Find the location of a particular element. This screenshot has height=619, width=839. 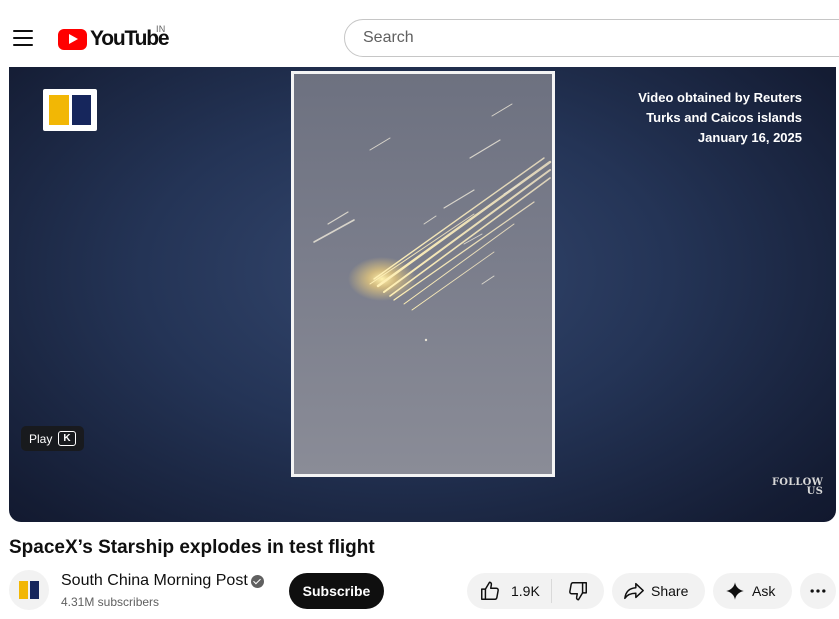

share-label: Share is located at coordinates (670, 591).